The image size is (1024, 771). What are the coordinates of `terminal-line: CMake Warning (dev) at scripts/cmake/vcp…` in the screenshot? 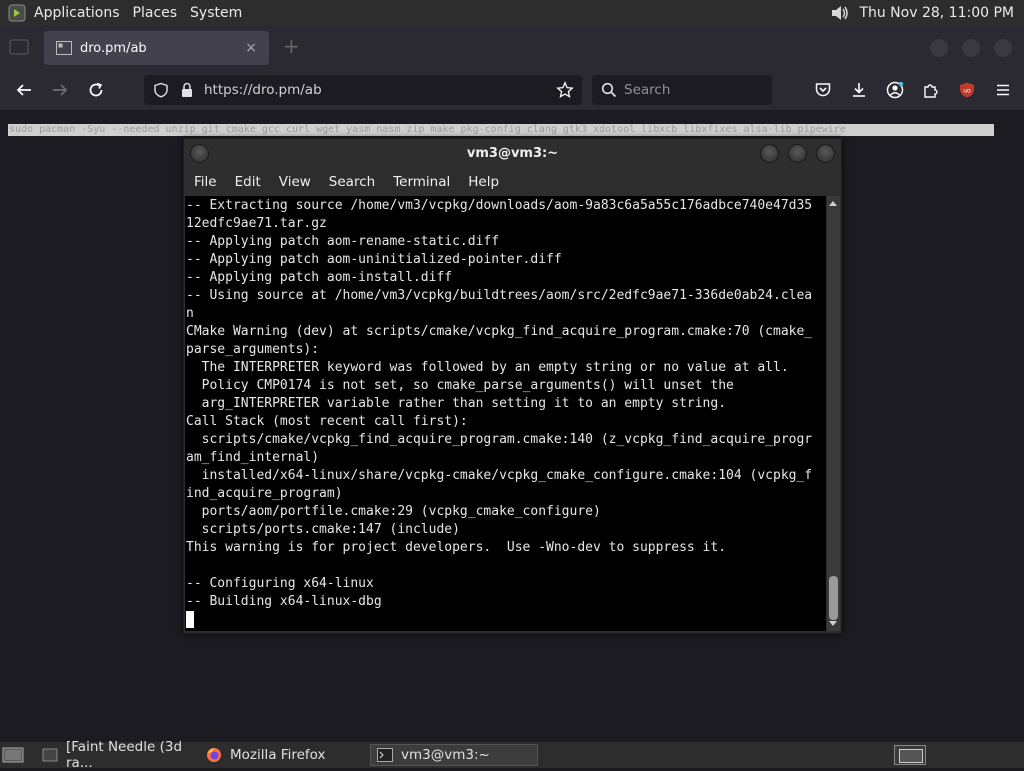 It's located at (499, 331).